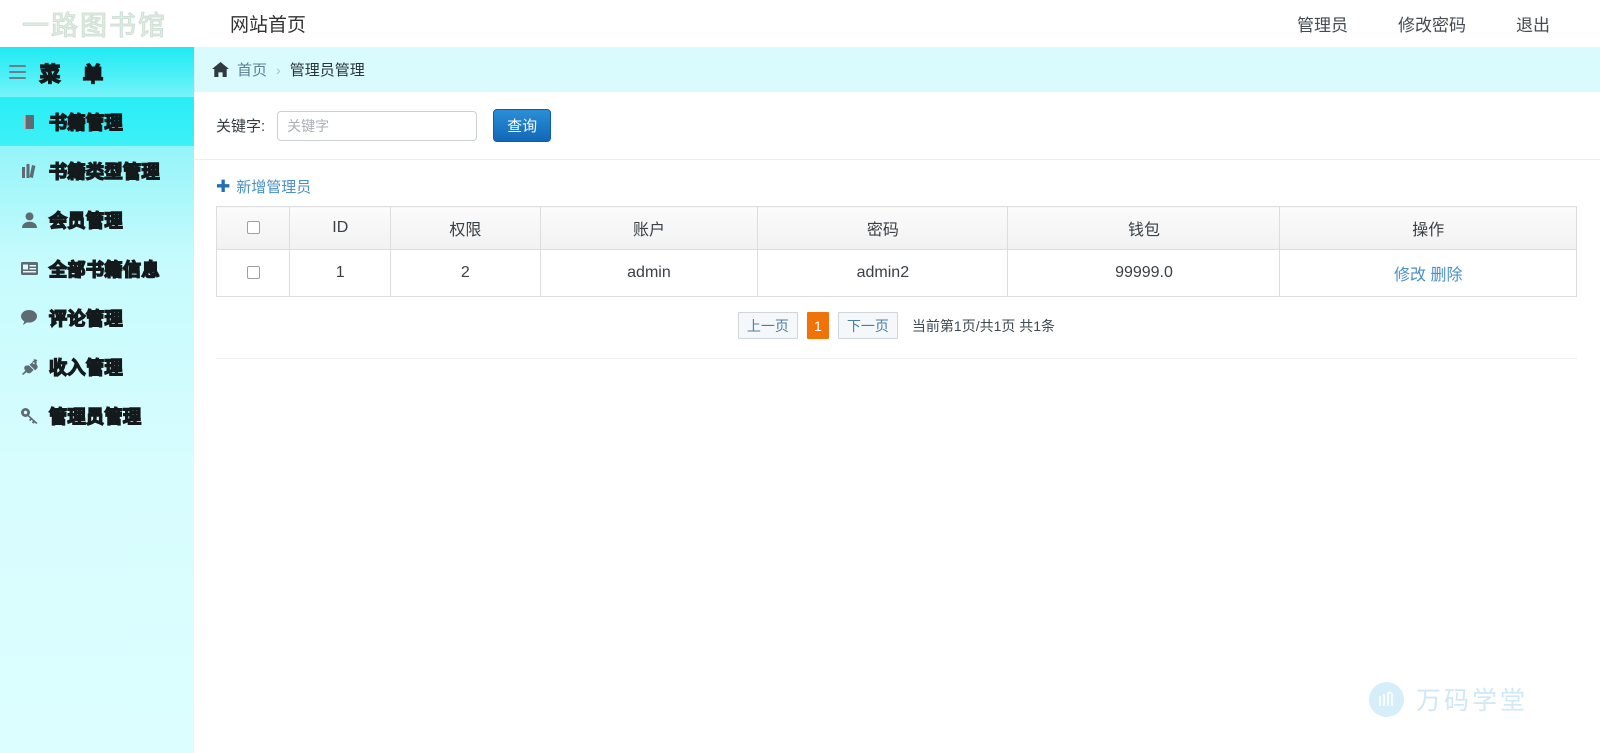 The image size is (1600, 753). Describe the element at coordinates (1322, 23) in the screenshot. I see `nav-admin: 管理员` at that location.